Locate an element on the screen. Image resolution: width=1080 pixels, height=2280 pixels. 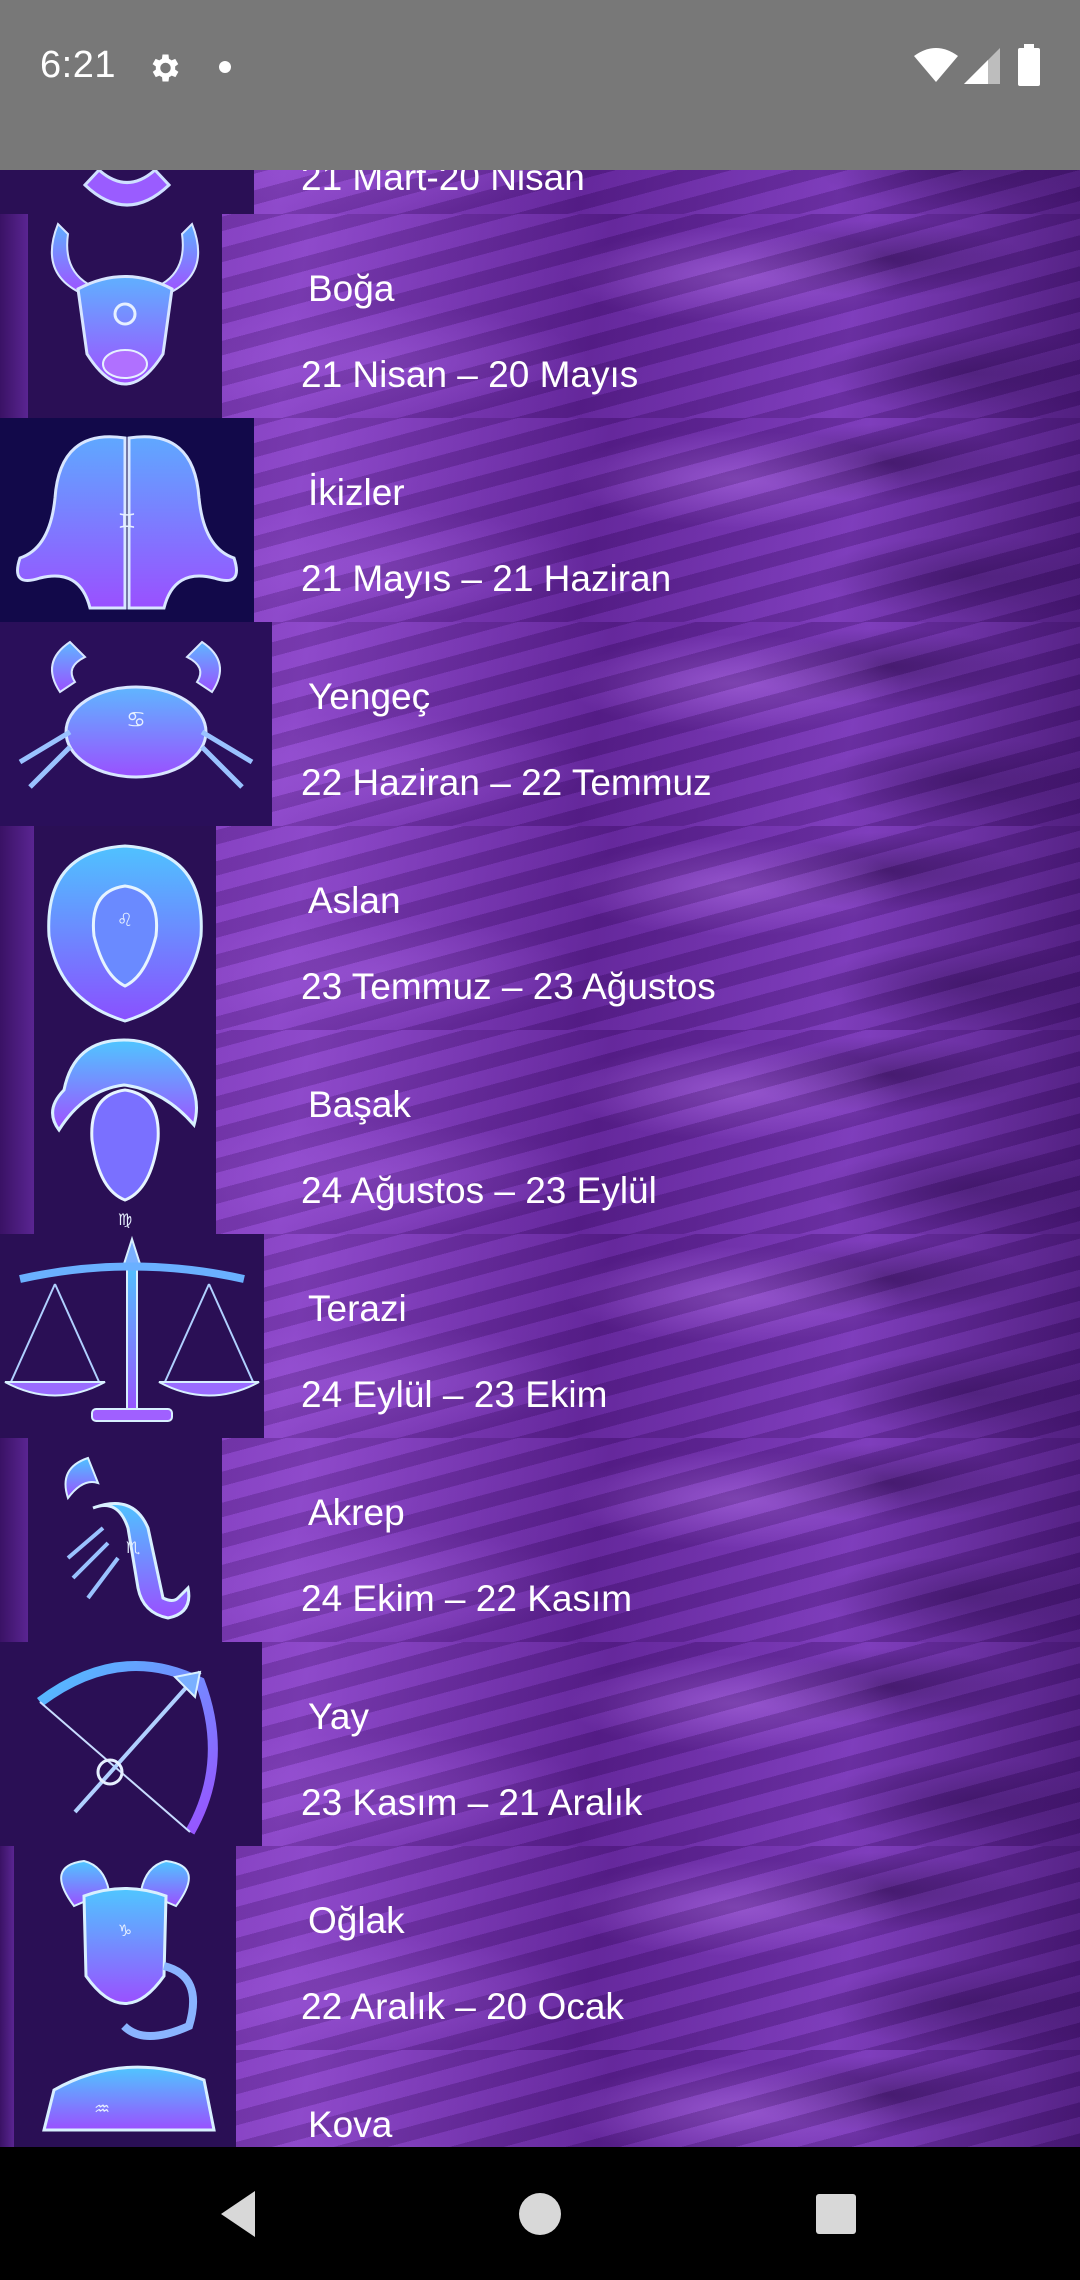
notification-dot-icon is located at coordinates (225, 67).